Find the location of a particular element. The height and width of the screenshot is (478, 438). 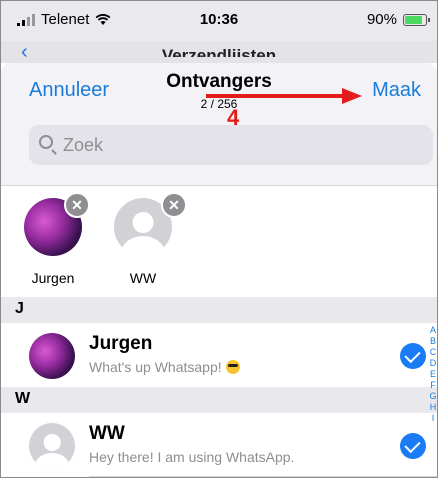

battery-icon is located at coordinates (416, 19).